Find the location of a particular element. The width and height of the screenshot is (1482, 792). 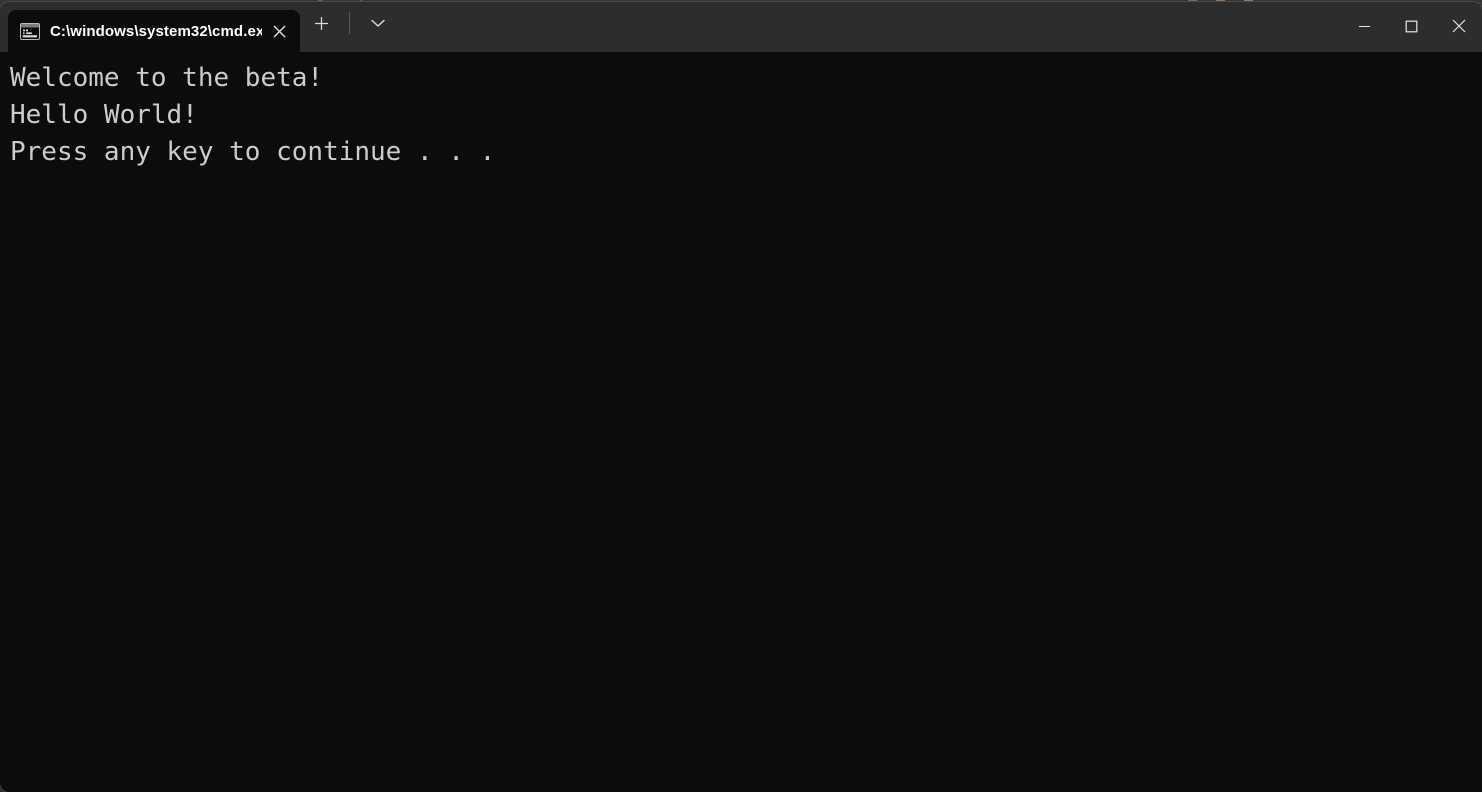

new-tab-button is located at coordinates (321, 23).